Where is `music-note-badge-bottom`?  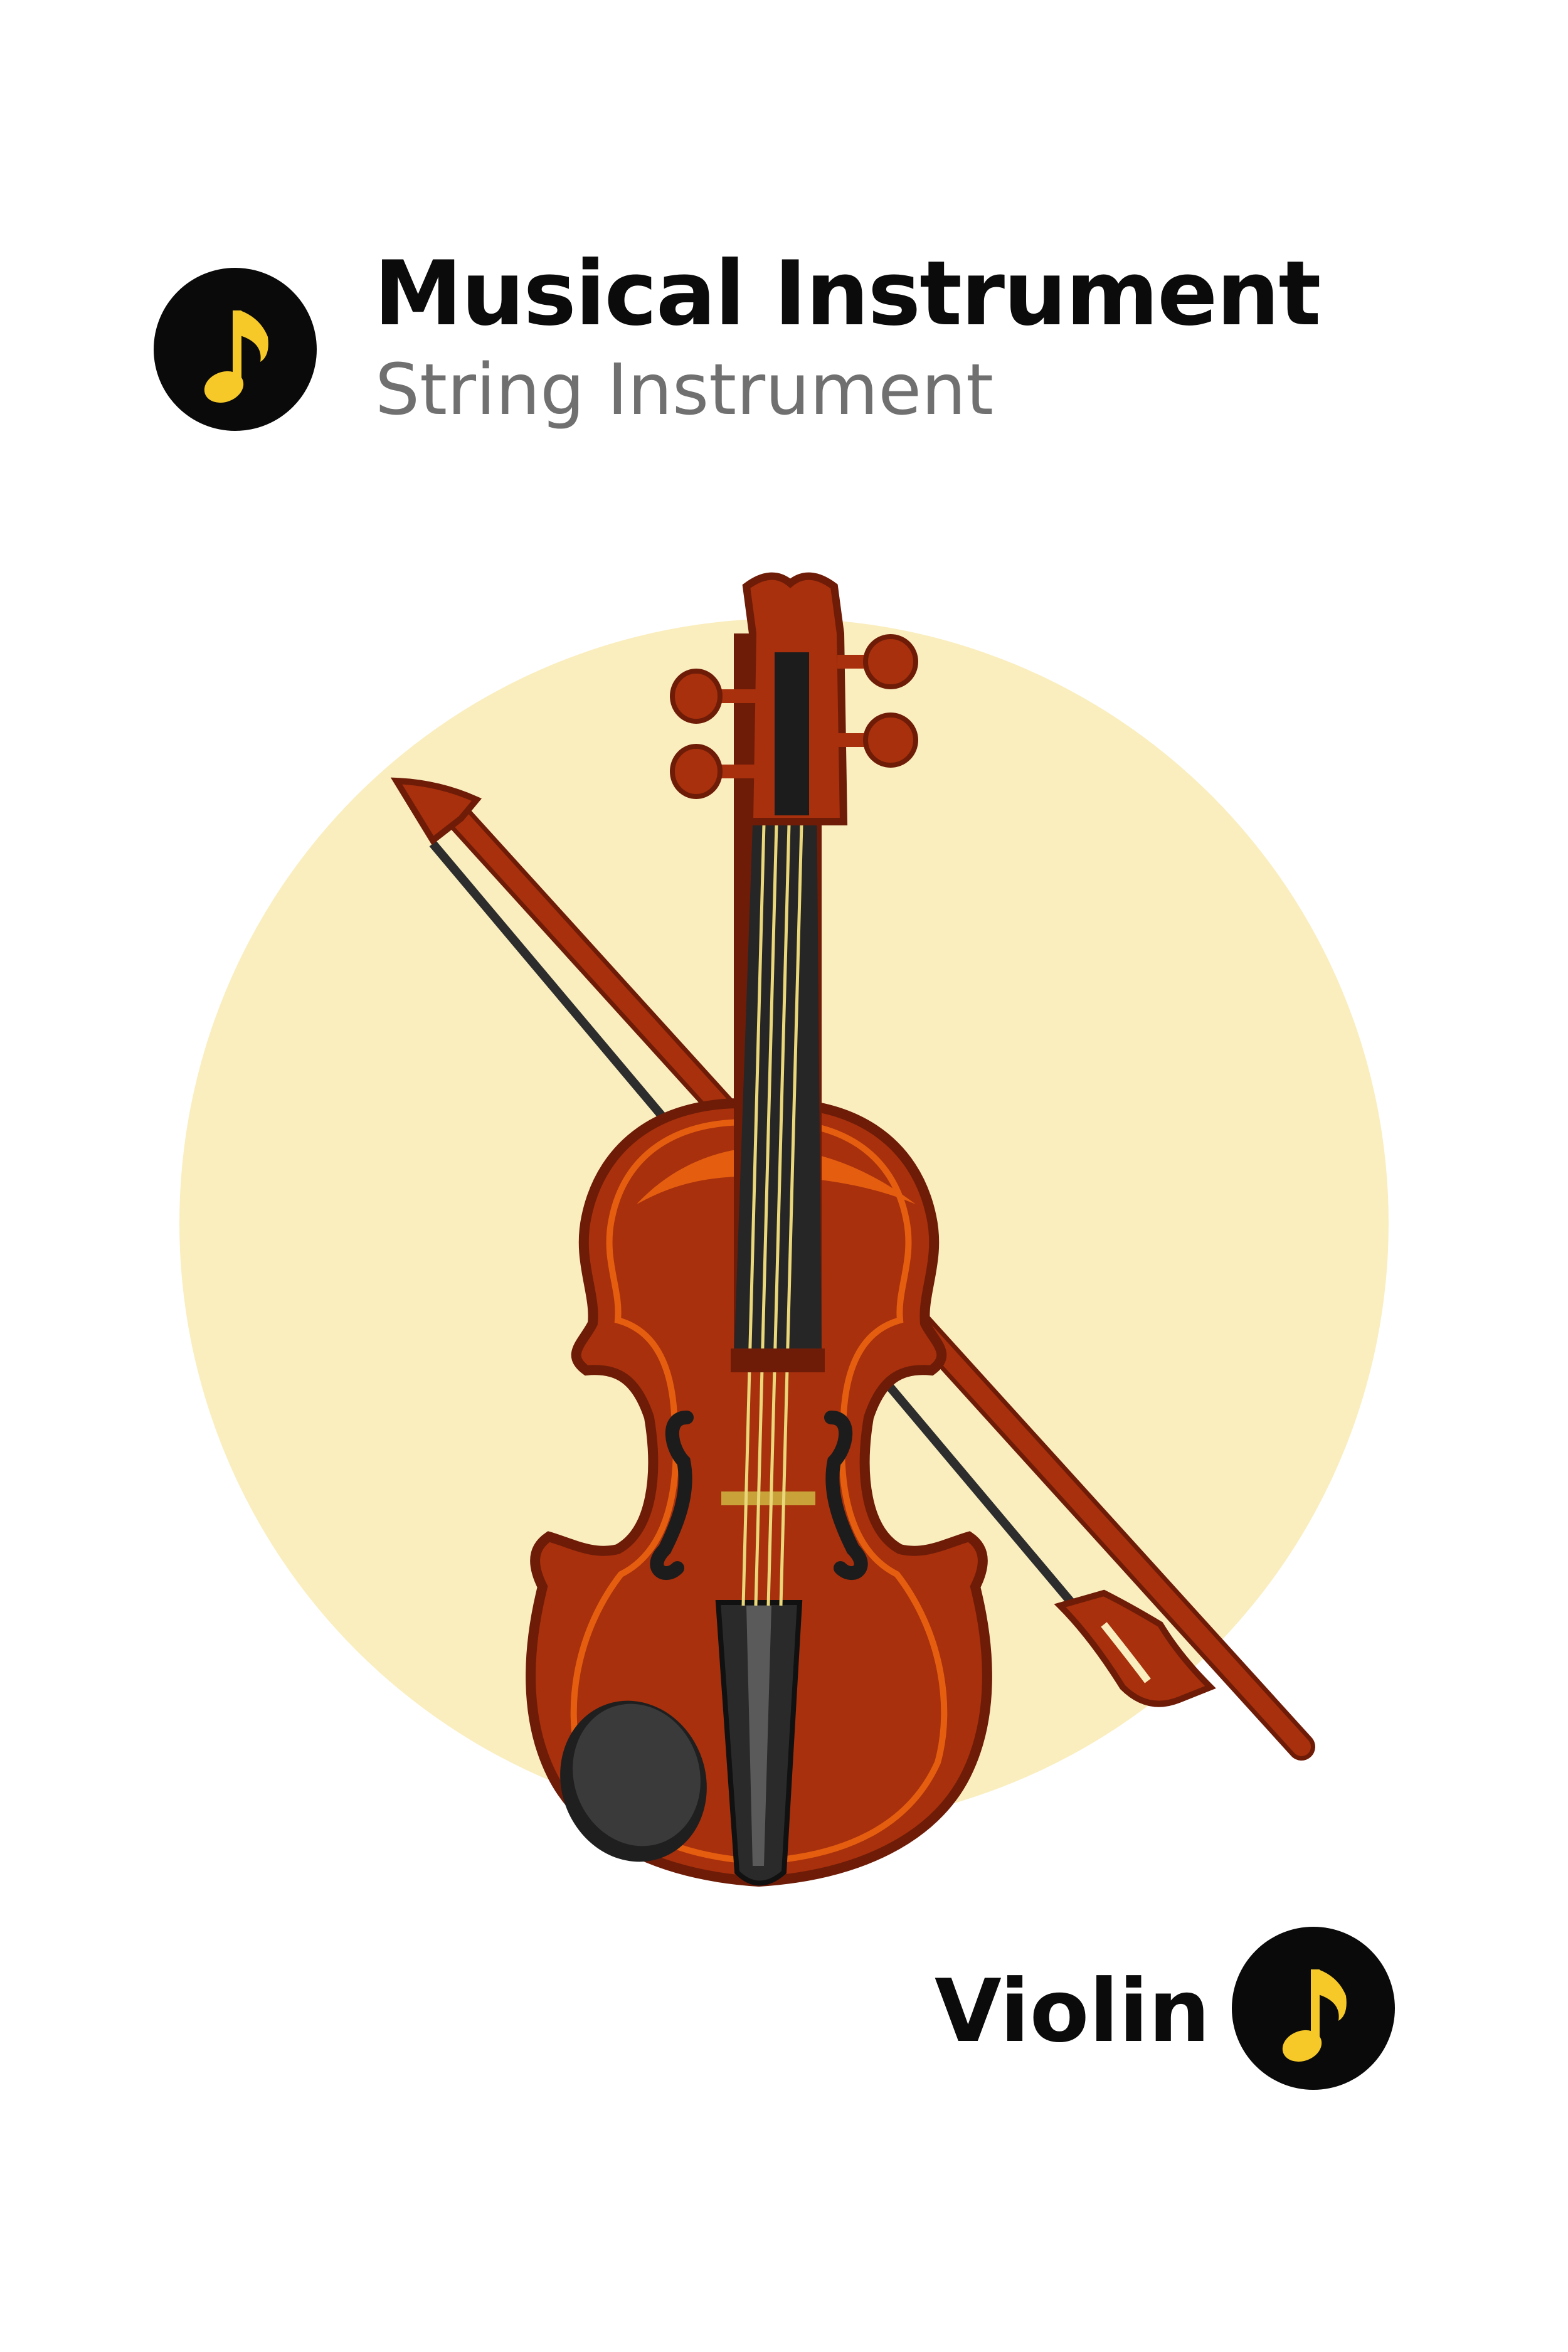 music-note-badge-bottom is located at coordinates (1313, 2008).